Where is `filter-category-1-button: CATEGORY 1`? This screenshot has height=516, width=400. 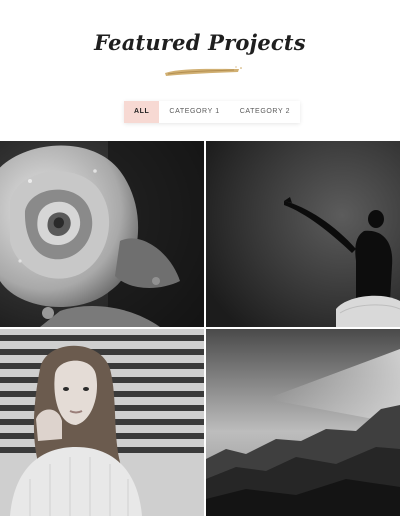
filter-category-1-button: CATEGORY 1 is located at coordinates (194, 112).